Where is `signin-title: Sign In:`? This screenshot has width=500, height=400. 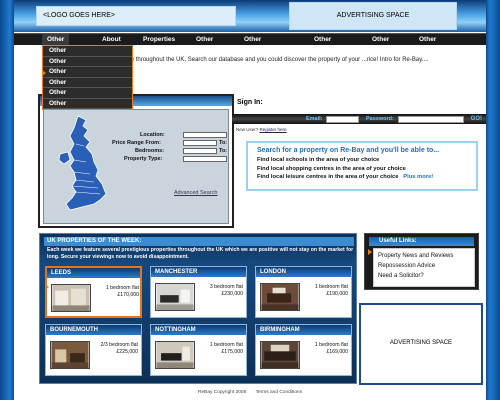
signin-title: Sign In: is located at coordinates (250, 102).